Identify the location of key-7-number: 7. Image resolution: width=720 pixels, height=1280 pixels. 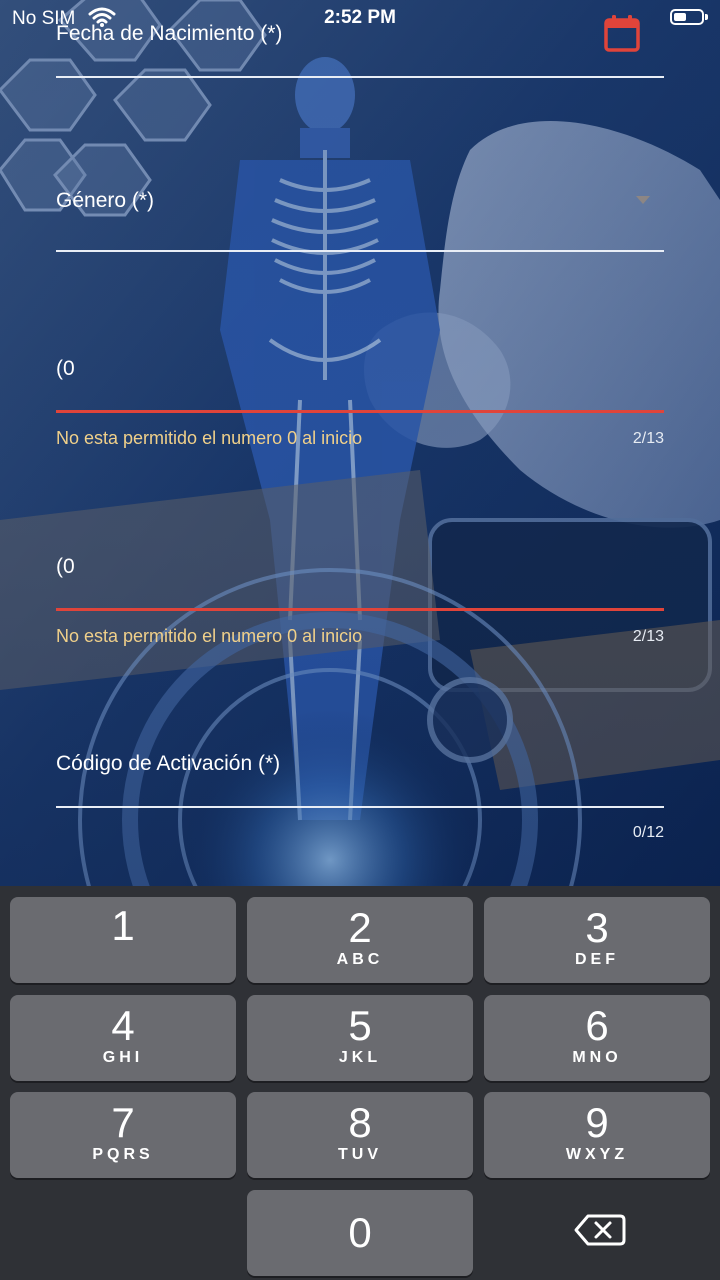
(123, 1122).